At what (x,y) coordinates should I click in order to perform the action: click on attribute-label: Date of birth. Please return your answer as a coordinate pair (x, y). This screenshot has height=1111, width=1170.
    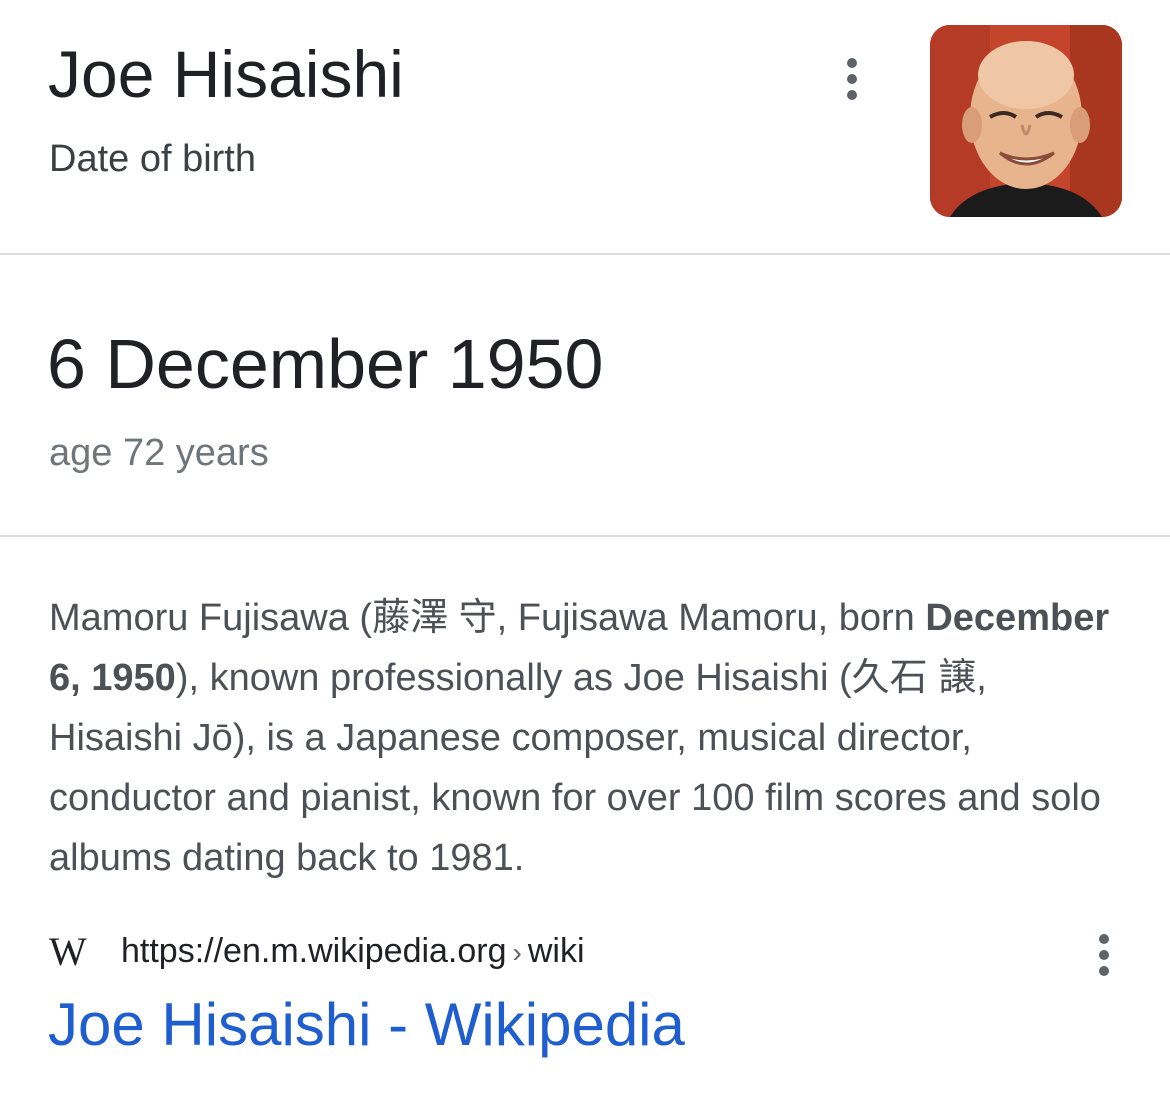
    Looking at the image, I should click on (152, 159).